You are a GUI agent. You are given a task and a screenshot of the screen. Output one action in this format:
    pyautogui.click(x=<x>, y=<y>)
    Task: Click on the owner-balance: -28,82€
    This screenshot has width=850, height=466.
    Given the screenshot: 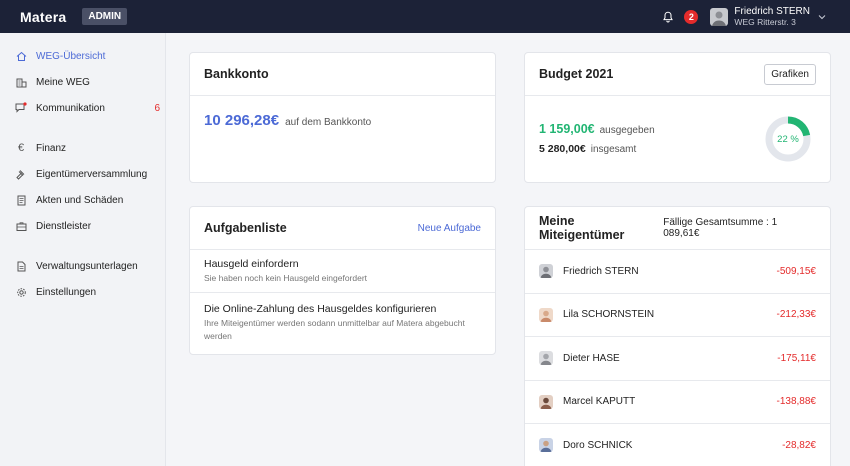 What is the action you would take?
    pyautogui.click(x=799, y=445)
    